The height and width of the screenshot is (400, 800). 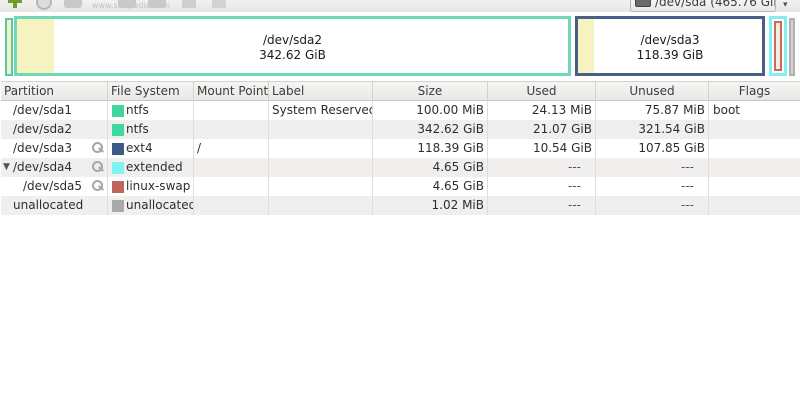 I want to click on expander-arrow-icon: ▼, so click(x=6, y=167).